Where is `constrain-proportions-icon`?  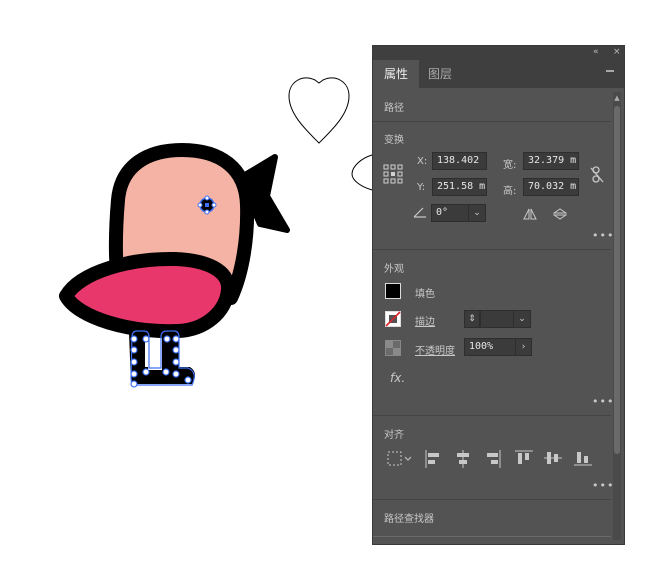
constrain-proportions-icon is located at coordinates (597, 175).